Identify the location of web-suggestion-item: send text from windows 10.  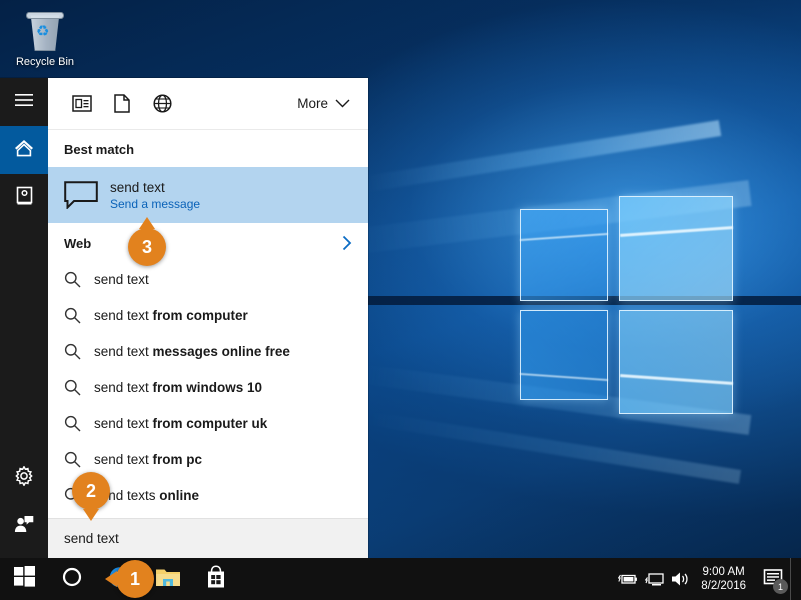
(208, 387).